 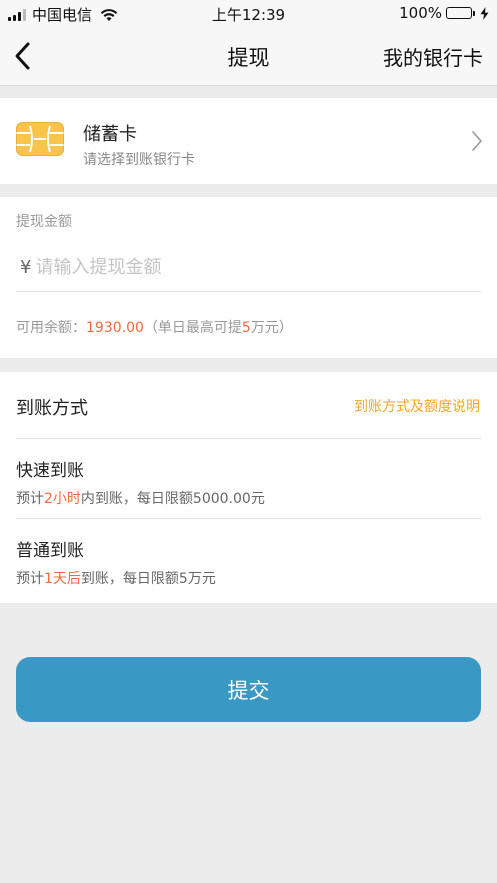 I want to click on battery-icon, so click(x=460, y=13).